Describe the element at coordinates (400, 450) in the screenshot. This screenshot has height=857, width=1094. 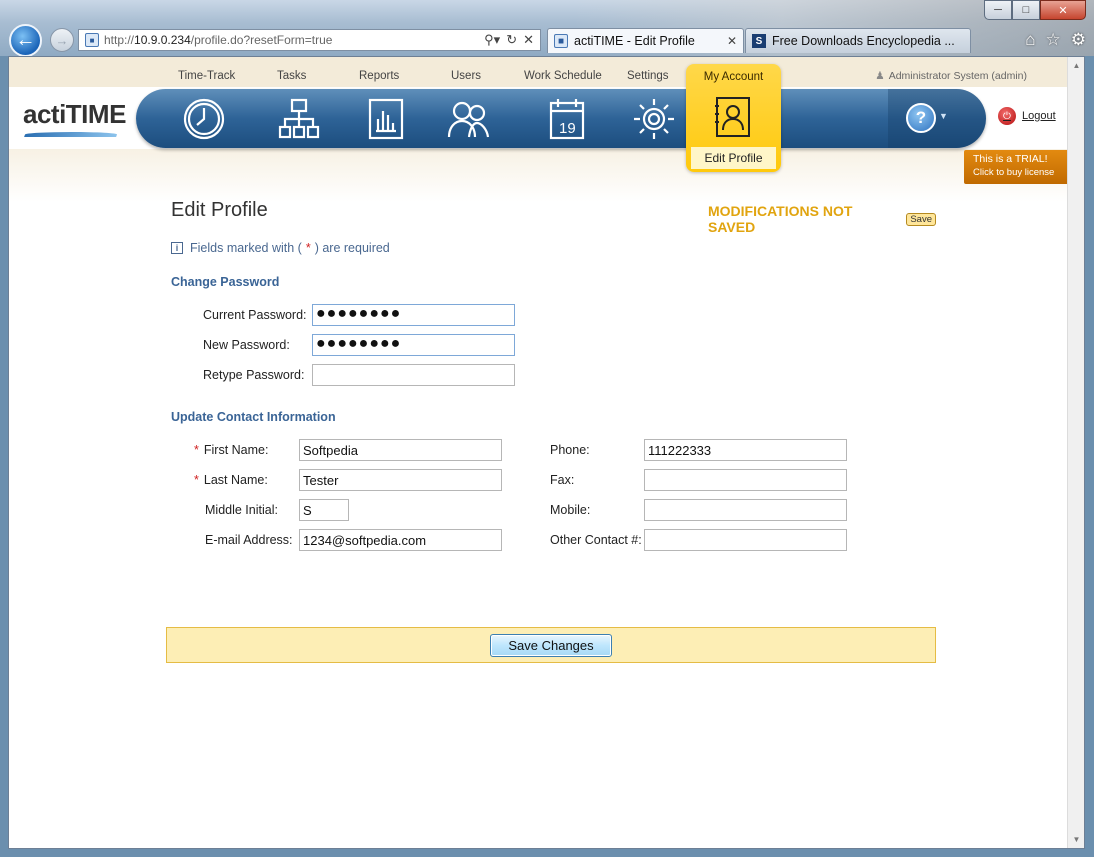
I see `first-name-field` at that location.